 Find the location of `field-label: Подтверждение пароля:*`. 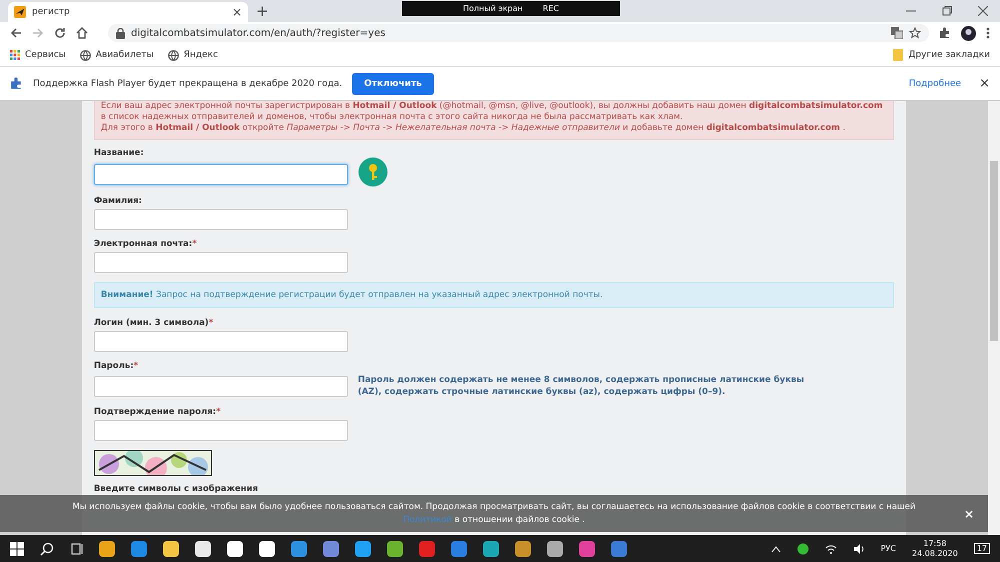

field-label: Подтверждение пароля:* is located at coordinates (158, 412).